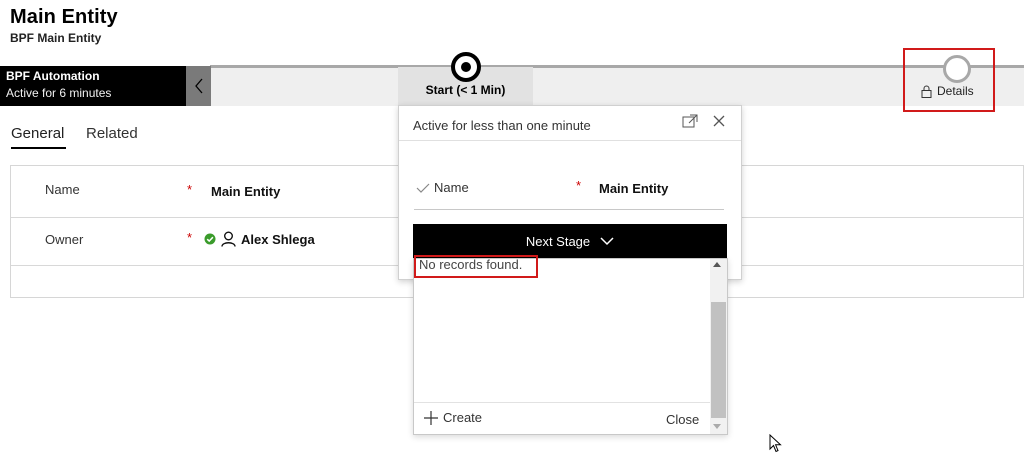 The width and height of the screenshot is (1024, 454). I want to click on bpf-collapse-button, so click(198, 86).